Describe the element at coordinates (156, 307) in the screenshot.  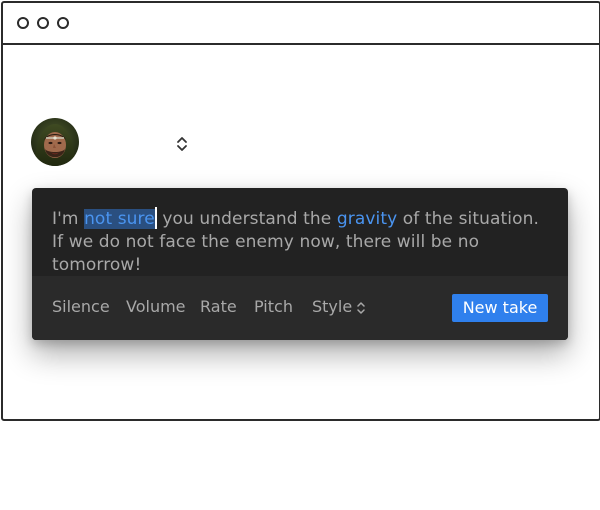
I see `volume-button: Volume` at that location.